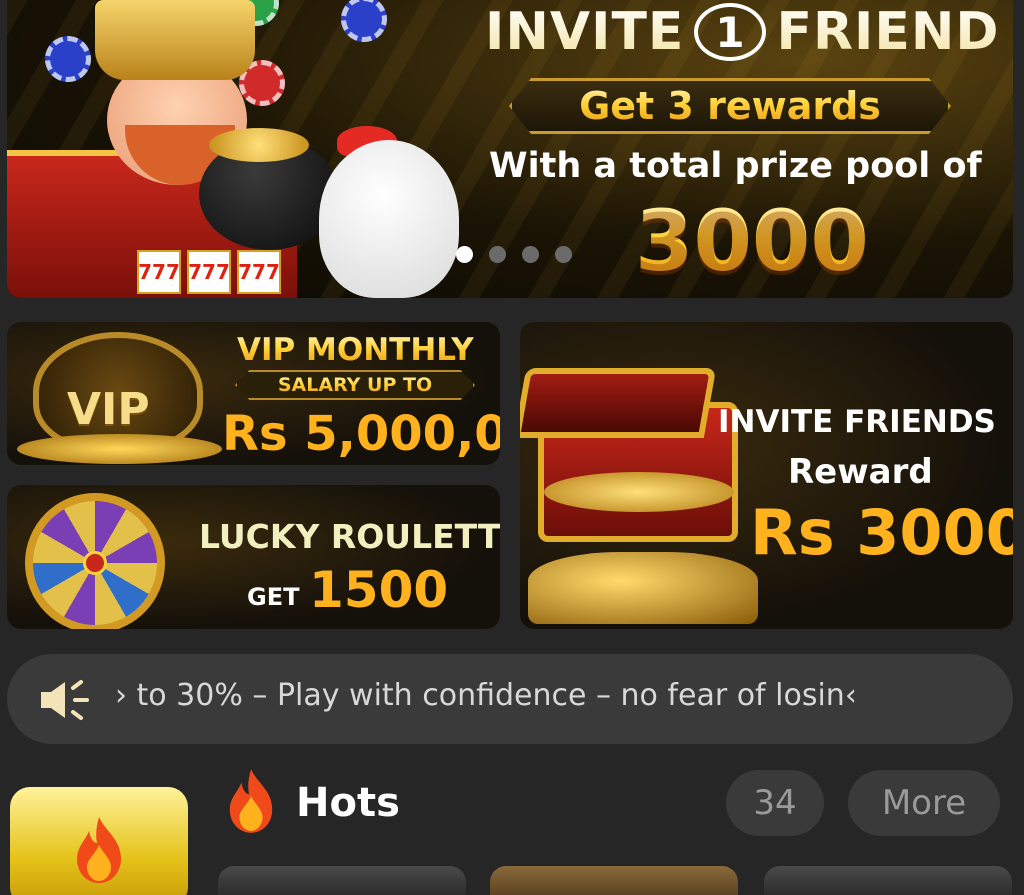  Describe the element at coordinates (355, 350) in the screenshot. I see `vip-title: VIP MONTHLY` at that location.